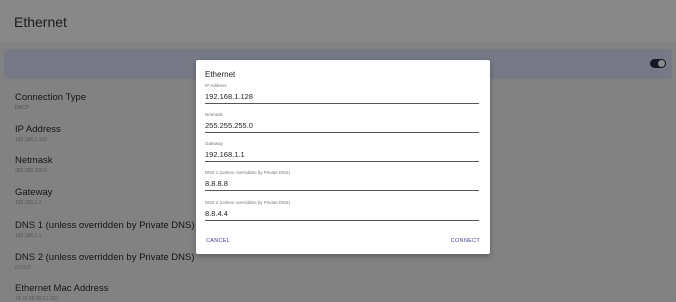 This screenshot has height=302, width=676. What do you see at coordinates (248, 202) in the screenshot?
I see `field-label: DNS 2 (unless overridden by Private DNS)` at bounding box center [248, 202].